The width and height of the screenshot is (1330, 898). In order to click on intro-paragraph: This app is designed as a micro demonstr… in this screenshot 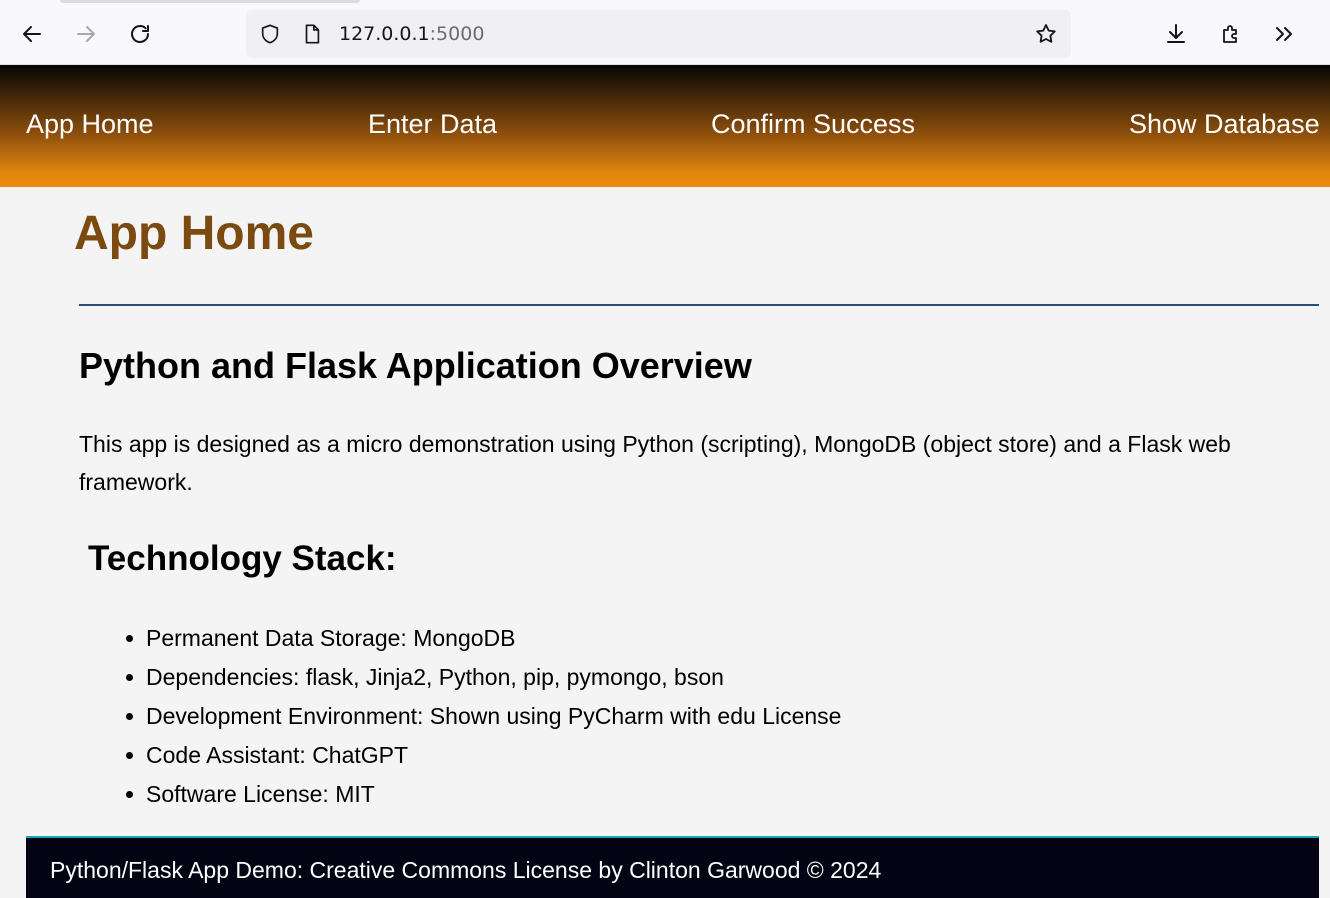, I will do `click(655, 463)`.